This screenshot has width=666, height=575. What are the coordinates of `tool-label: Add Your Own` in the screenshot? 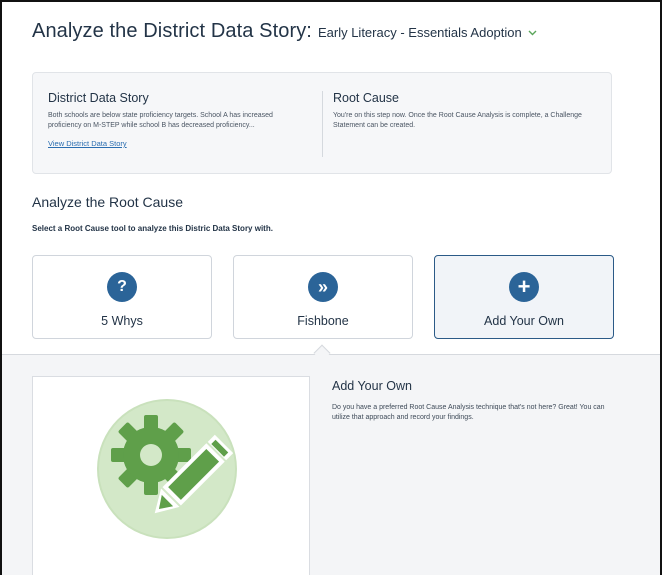 It's located at (524, 321).